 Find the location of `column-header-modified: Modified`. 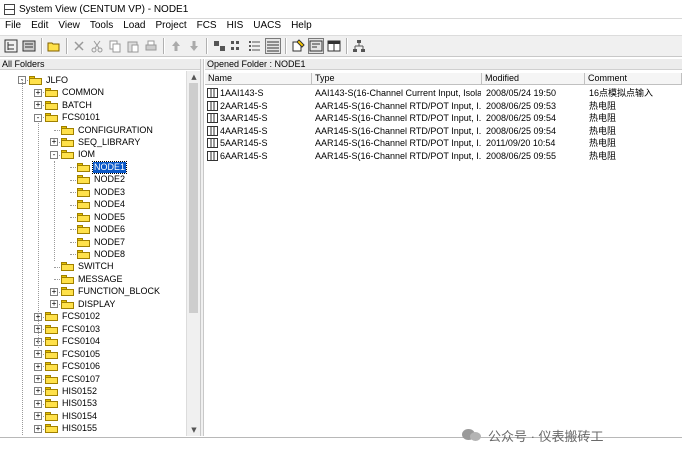

column-header-modified: Modified is located at coordinates (533, 79).